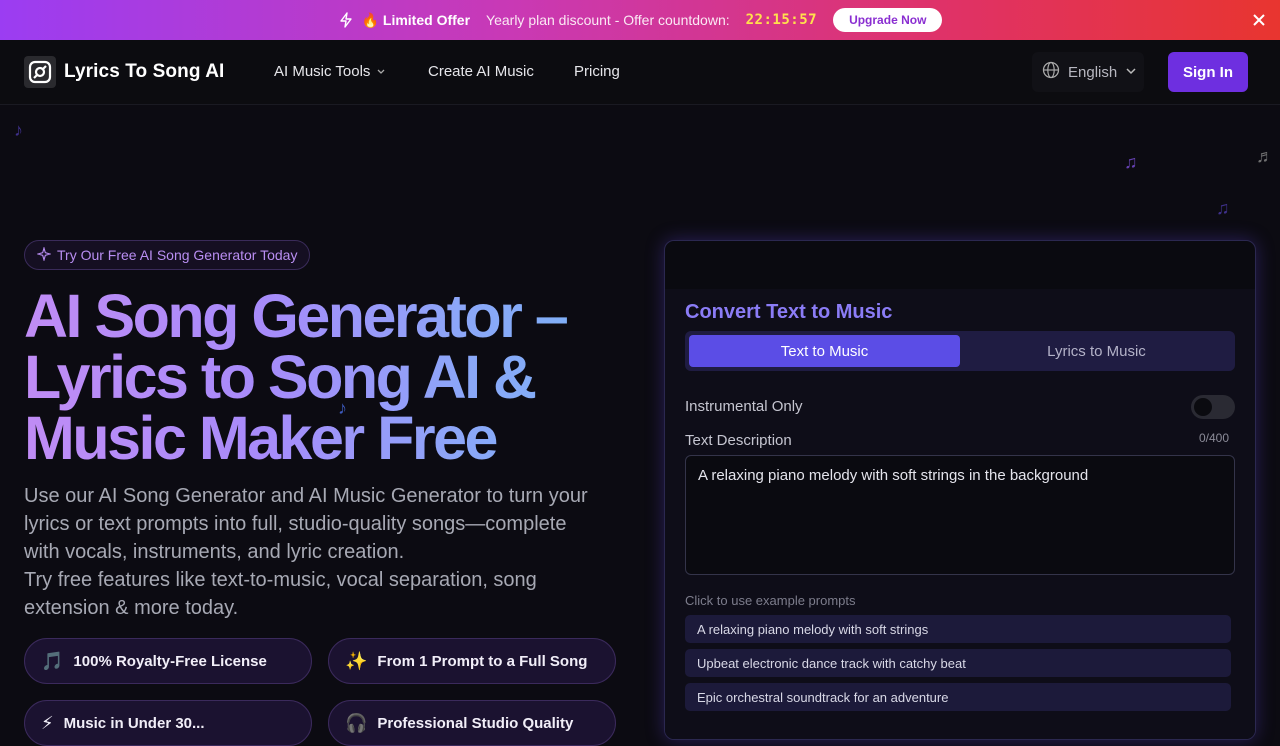 The height and width of the screenshot is (746, 1280). I want to click on nav-item-label: Pricing, so click(597, 71).